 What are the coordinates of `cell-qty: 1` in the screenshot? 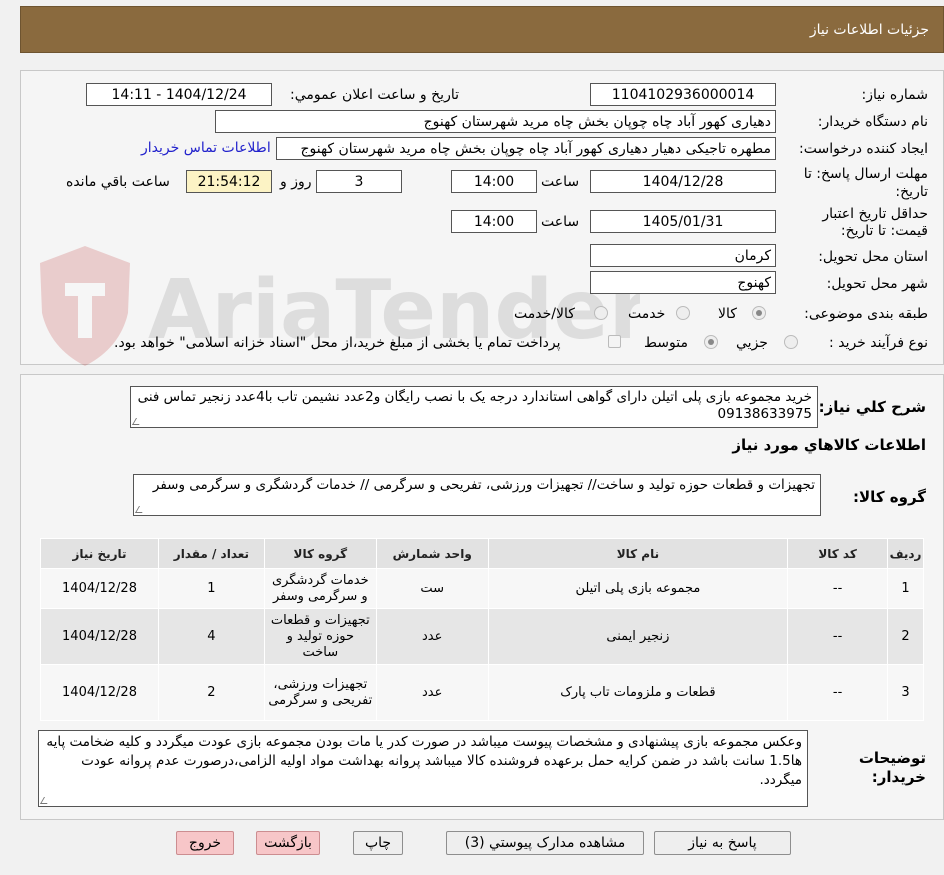 It's located at (211, 588).